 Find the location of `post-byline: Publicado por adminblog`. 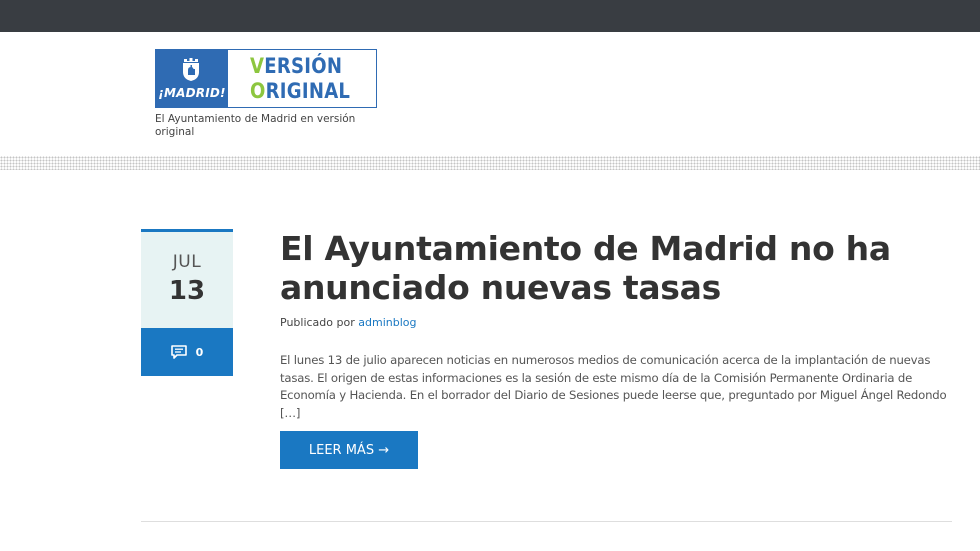

post-byline: Publicado por adminblog is located at coordinates (348, 322).